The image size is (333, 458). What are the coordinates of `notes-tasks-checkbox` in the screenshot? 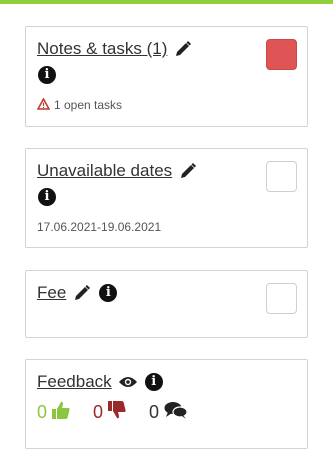 It's located at (281, 54).